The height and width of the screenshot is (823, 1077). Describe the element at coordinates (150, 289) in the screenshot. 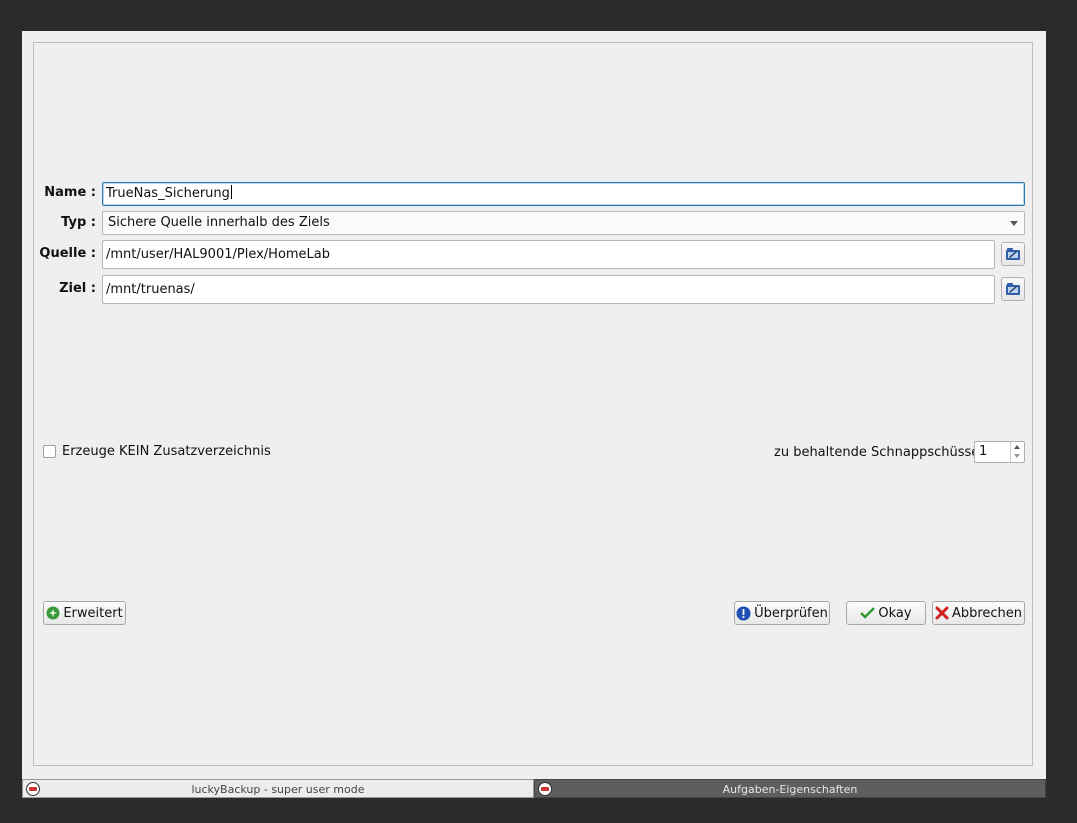

I see `dest-input-value: /mnt/truenas/` at that location.